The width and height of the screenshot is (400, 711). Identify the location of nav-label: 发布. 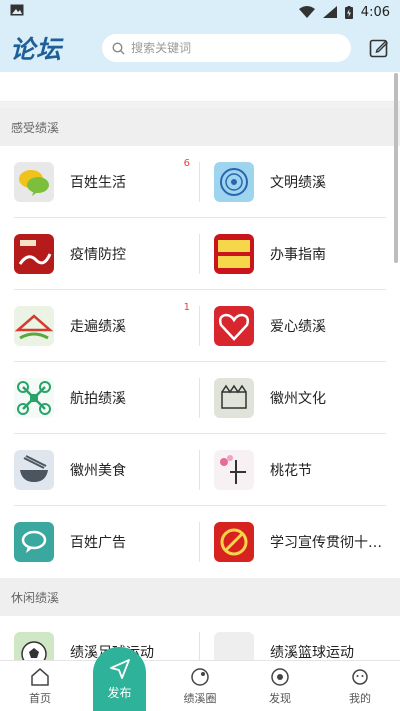
(119, 692).